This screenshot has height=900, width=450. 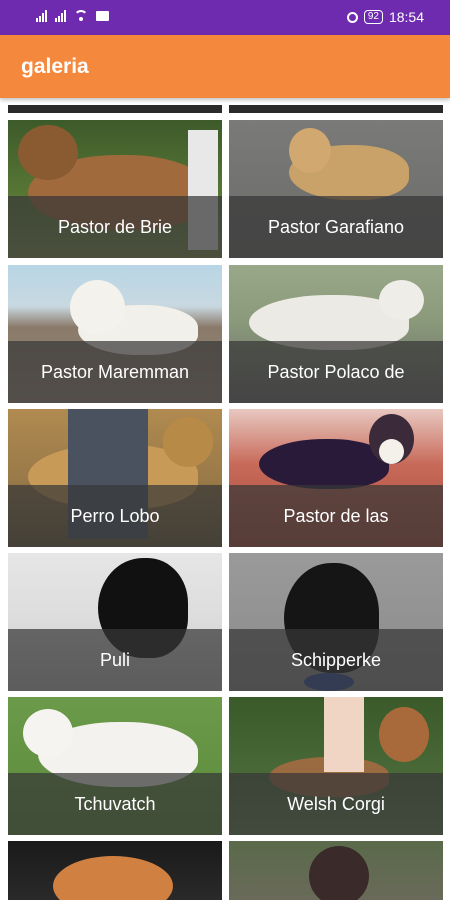 What do you see at coordinates (373, 17) in the screenshot?
I see `battery-indicator: 92` at bounding box center [373, 17].